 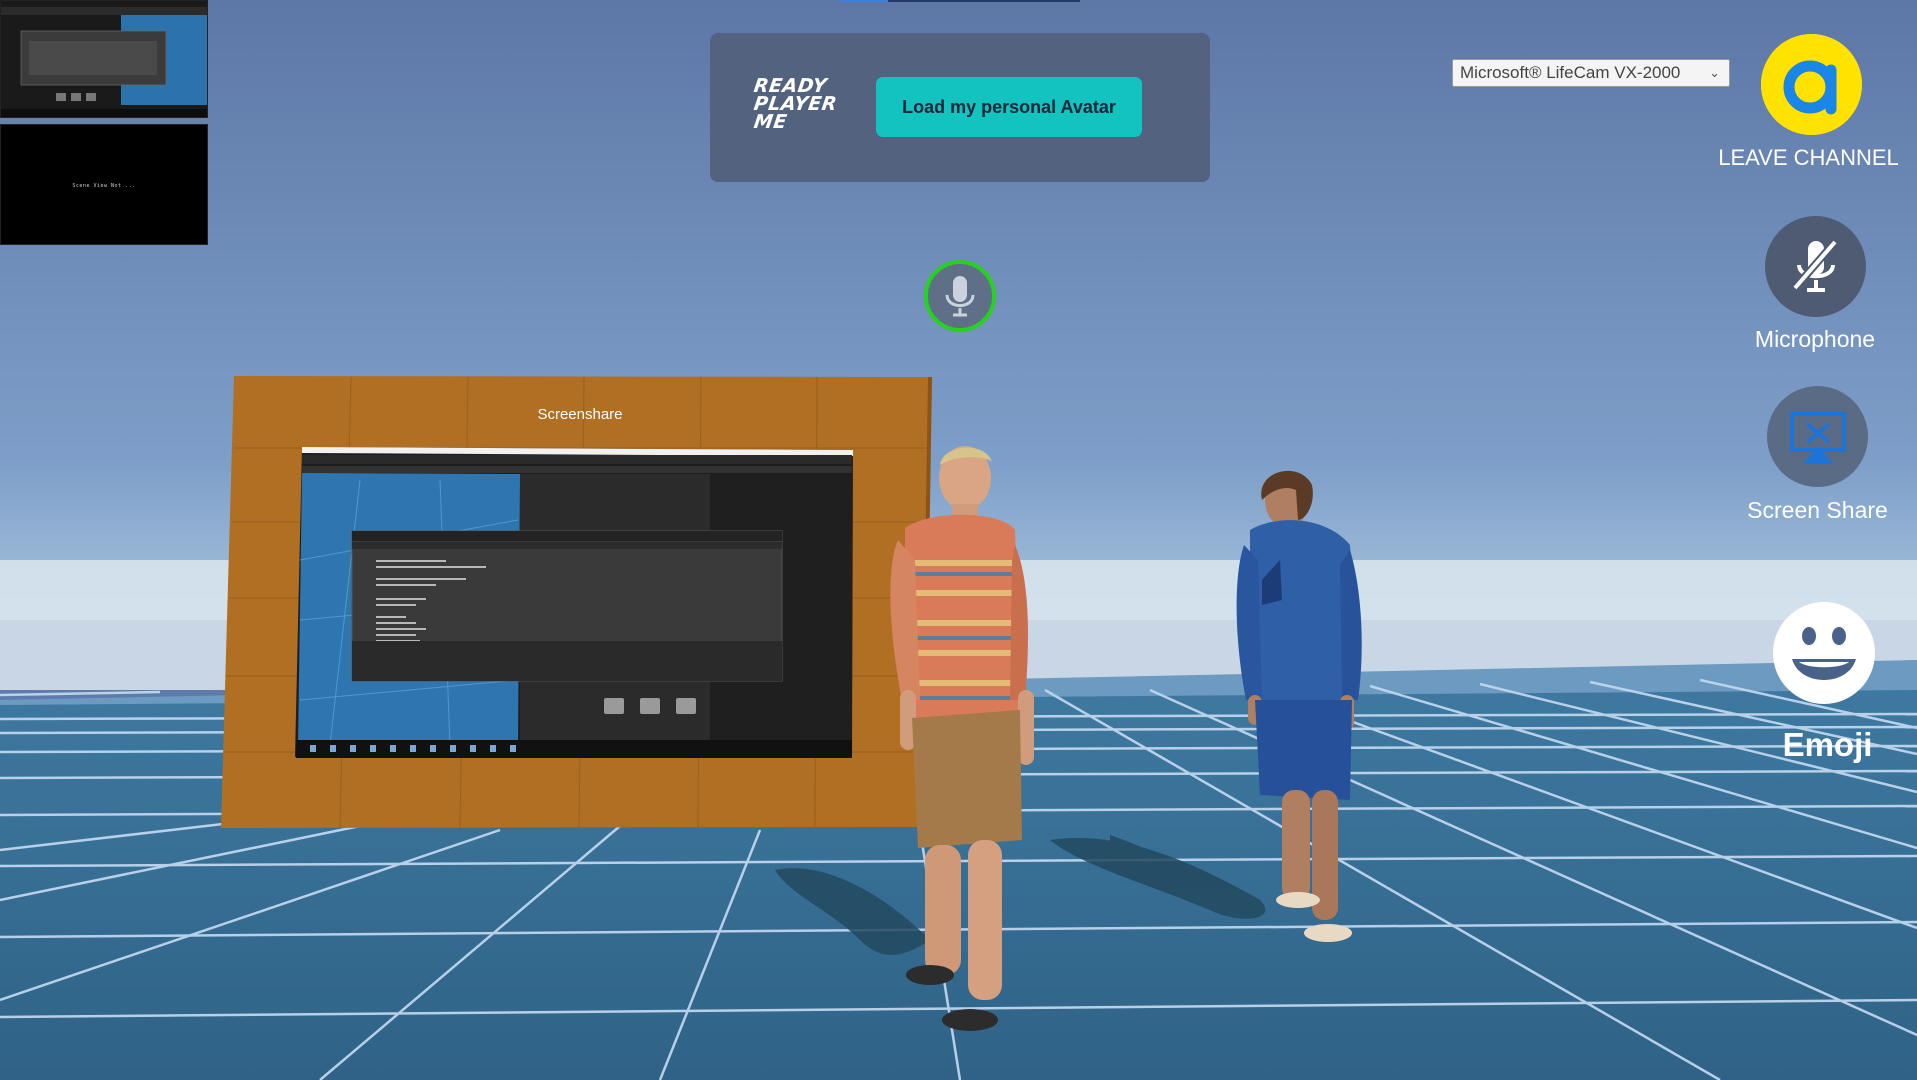 I want to click on leave-channel-label: LEAVE CHANNEL, so click(x=1808, y=157).